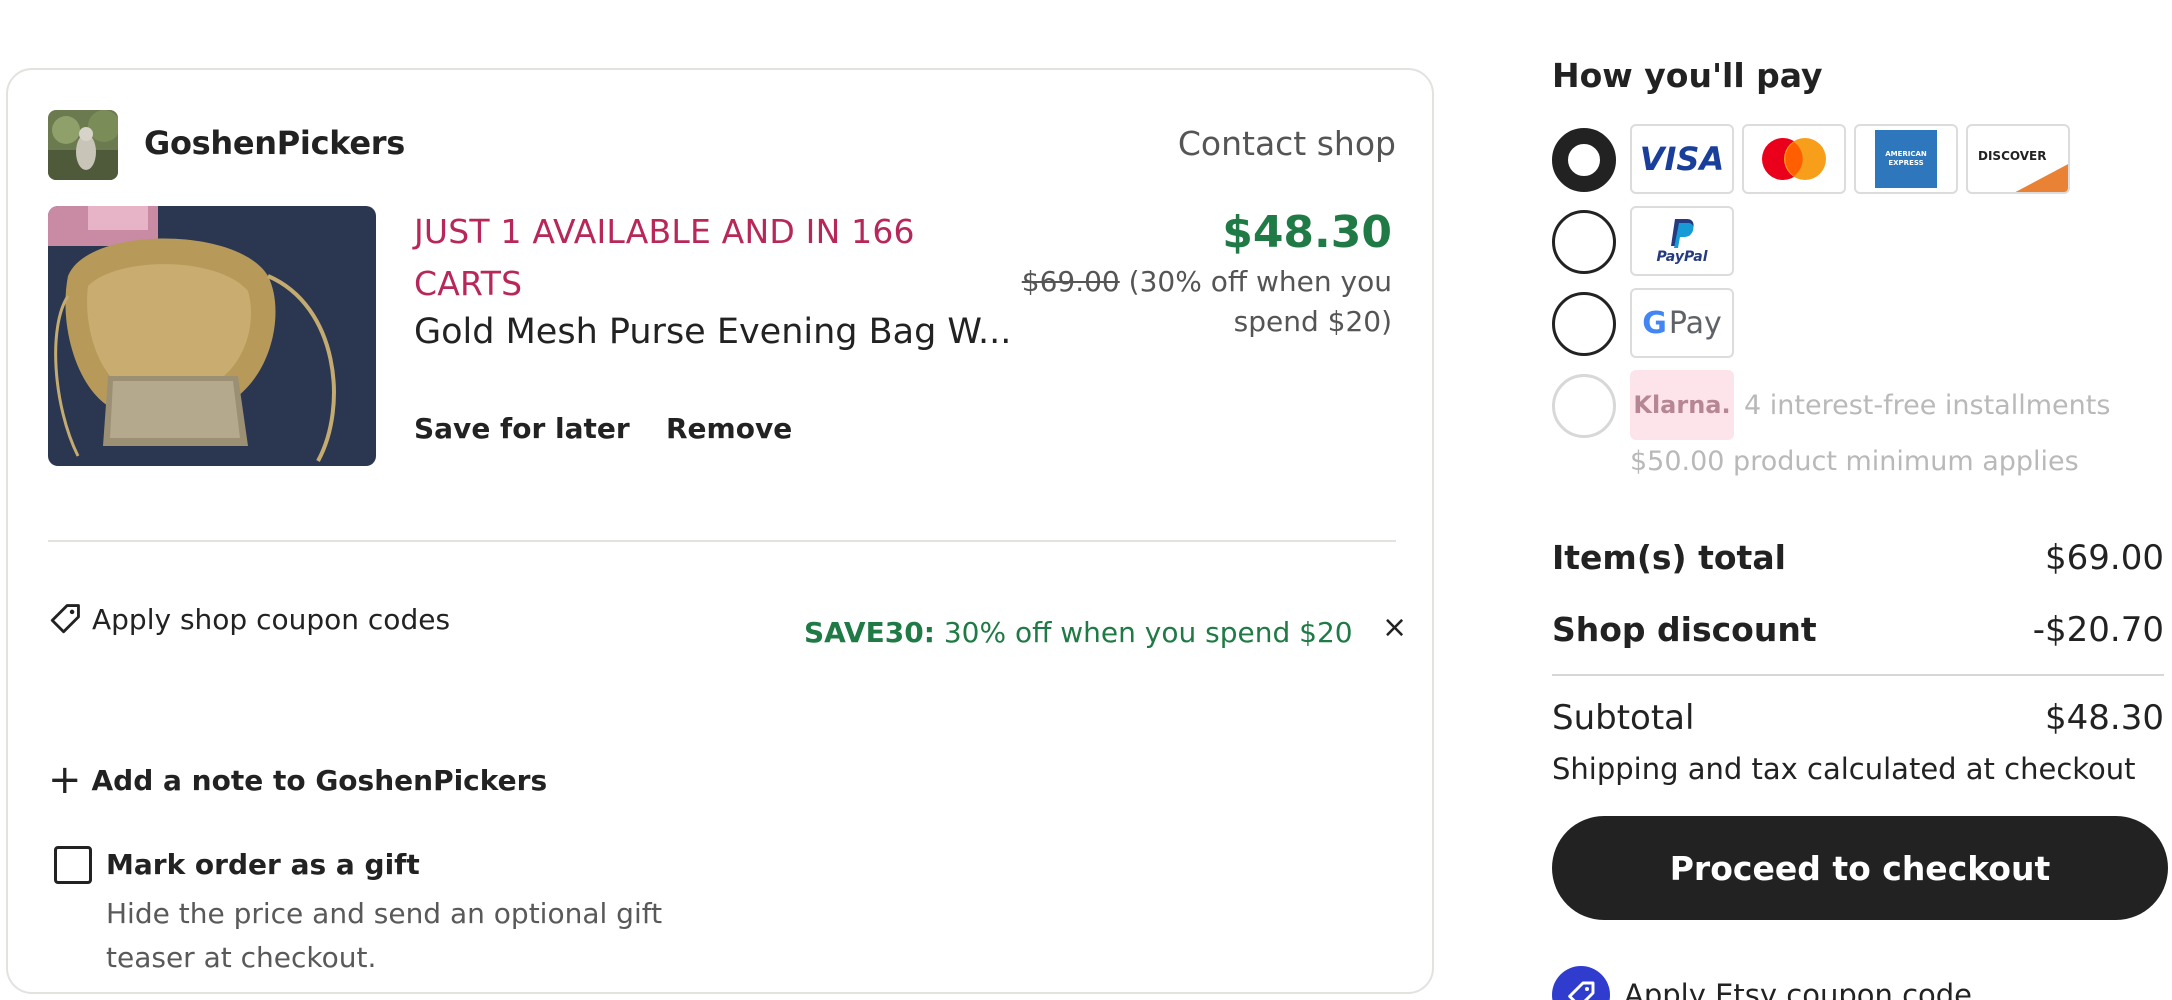  I want to click on payment-option-klarna: Klarna. 4 interest-free installments, so click(1862, 405).